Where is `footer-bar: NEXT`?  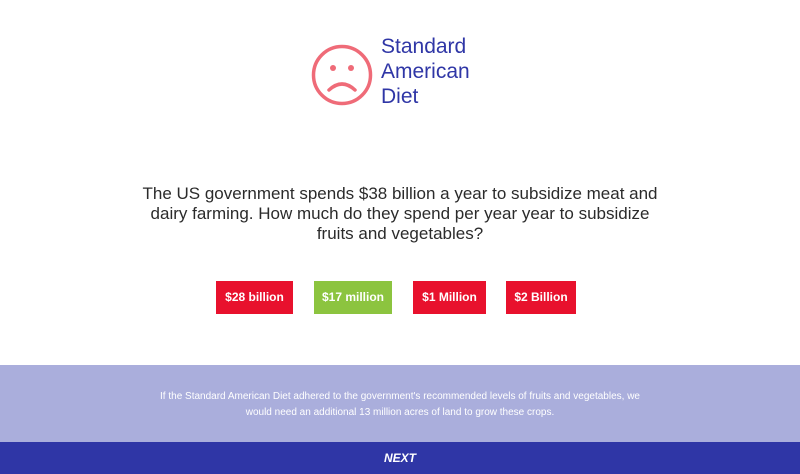
footer-bar: NEXT is located at coordinates (400, 458).